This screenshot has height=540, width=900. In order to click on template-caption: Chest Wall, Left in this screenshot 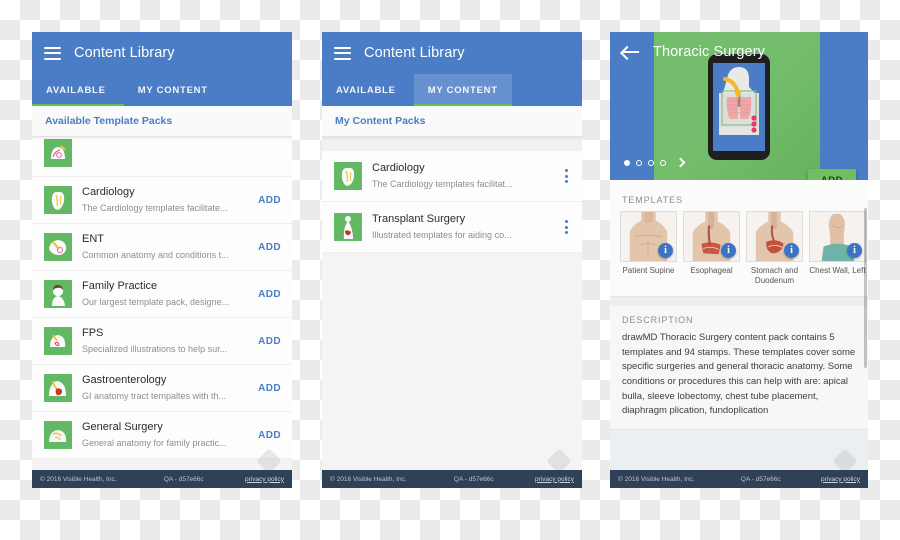, I will do `click(837, 270)`.